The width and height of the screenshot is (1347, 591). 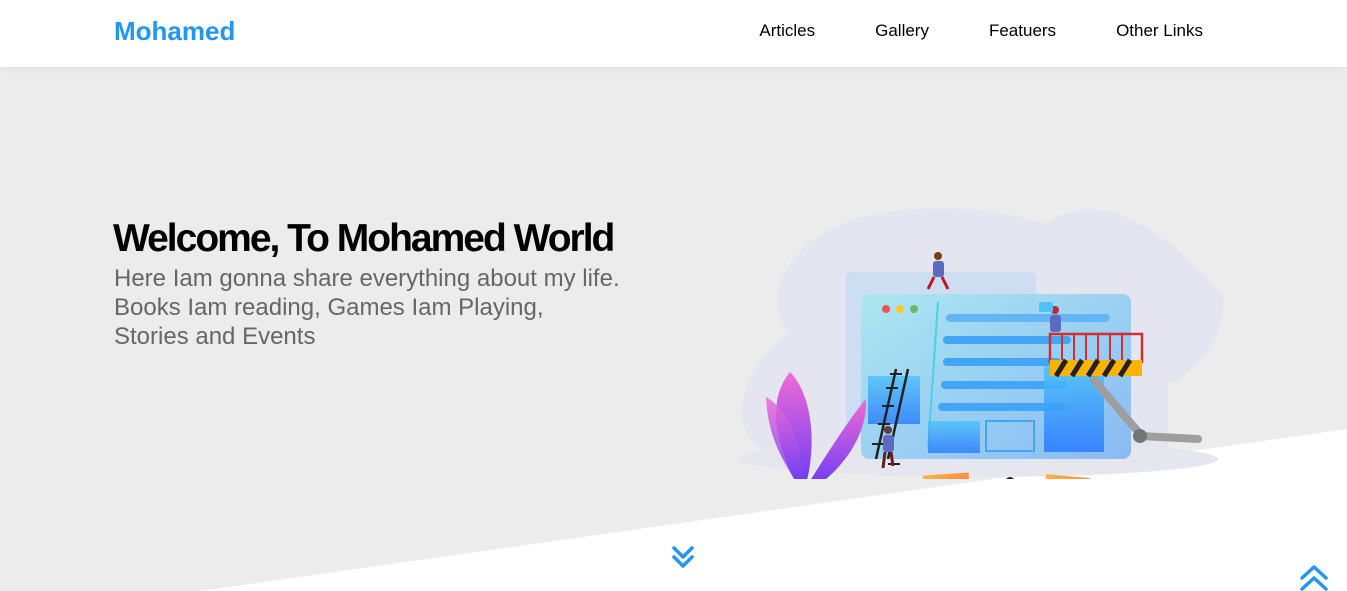 What do you see at coordinates (1314, 577) in the screenshot?
I see `scroll-up-icon` at bounding box center [1314, 577].